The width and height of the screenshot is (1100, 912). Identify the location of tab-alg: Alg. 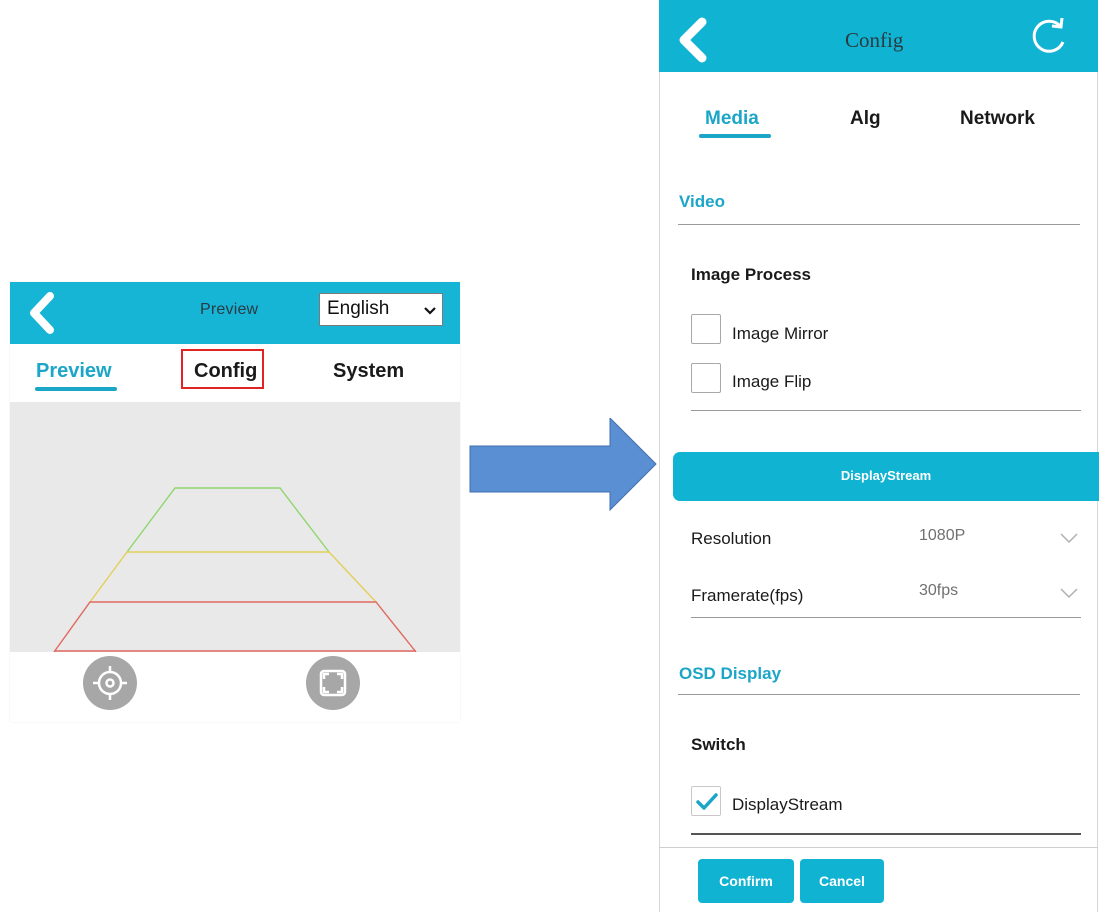
(865, 119).